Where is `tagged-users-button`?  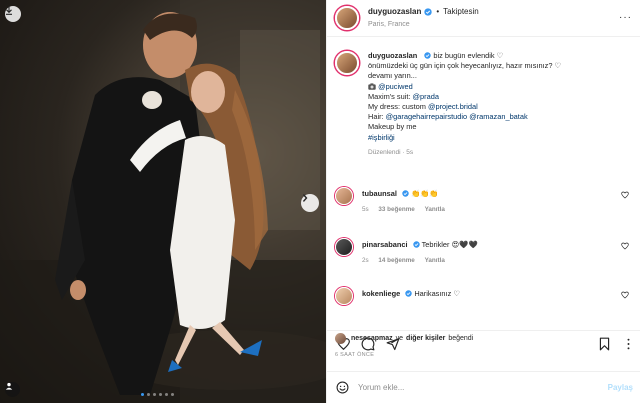
tagged-users-button is located at coordinates (12, 389).